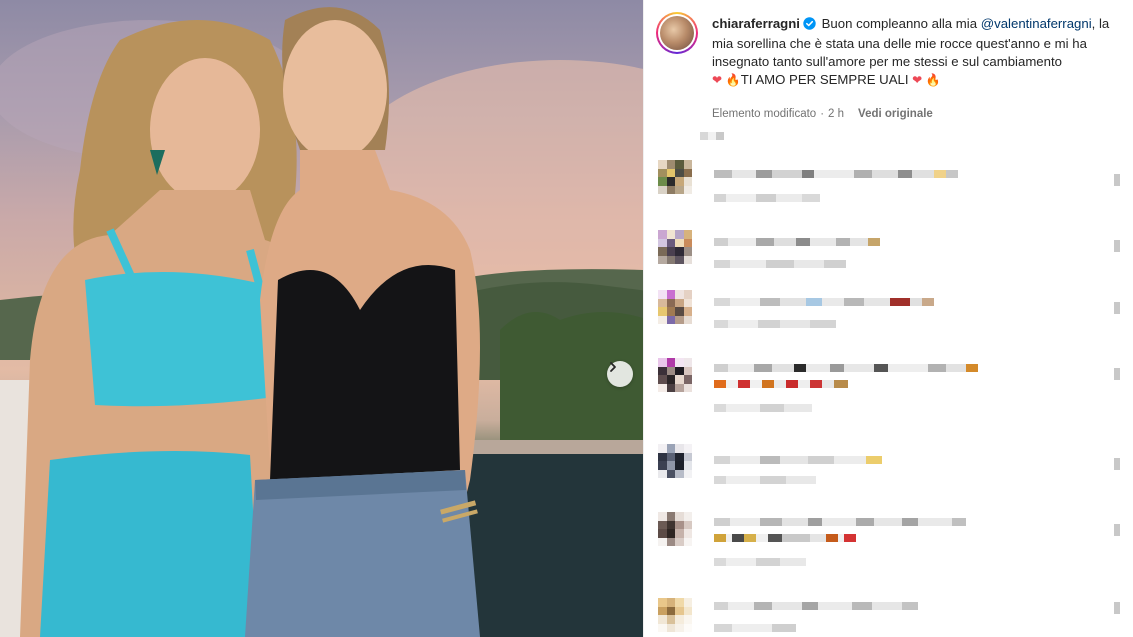 The image size is (1133, 637). I want to click on caption-start: Buon compleanno alla mia, so click(899, 23).